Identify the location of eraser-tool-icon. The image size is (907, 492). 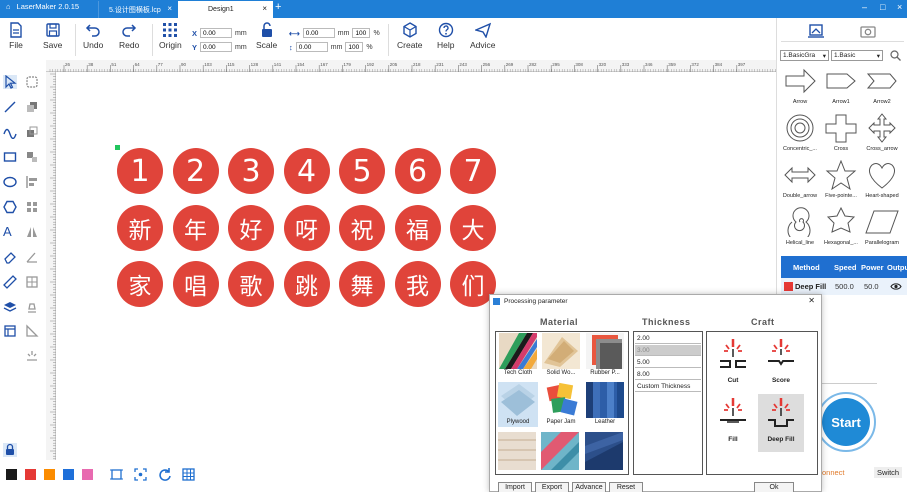
(10, 257).